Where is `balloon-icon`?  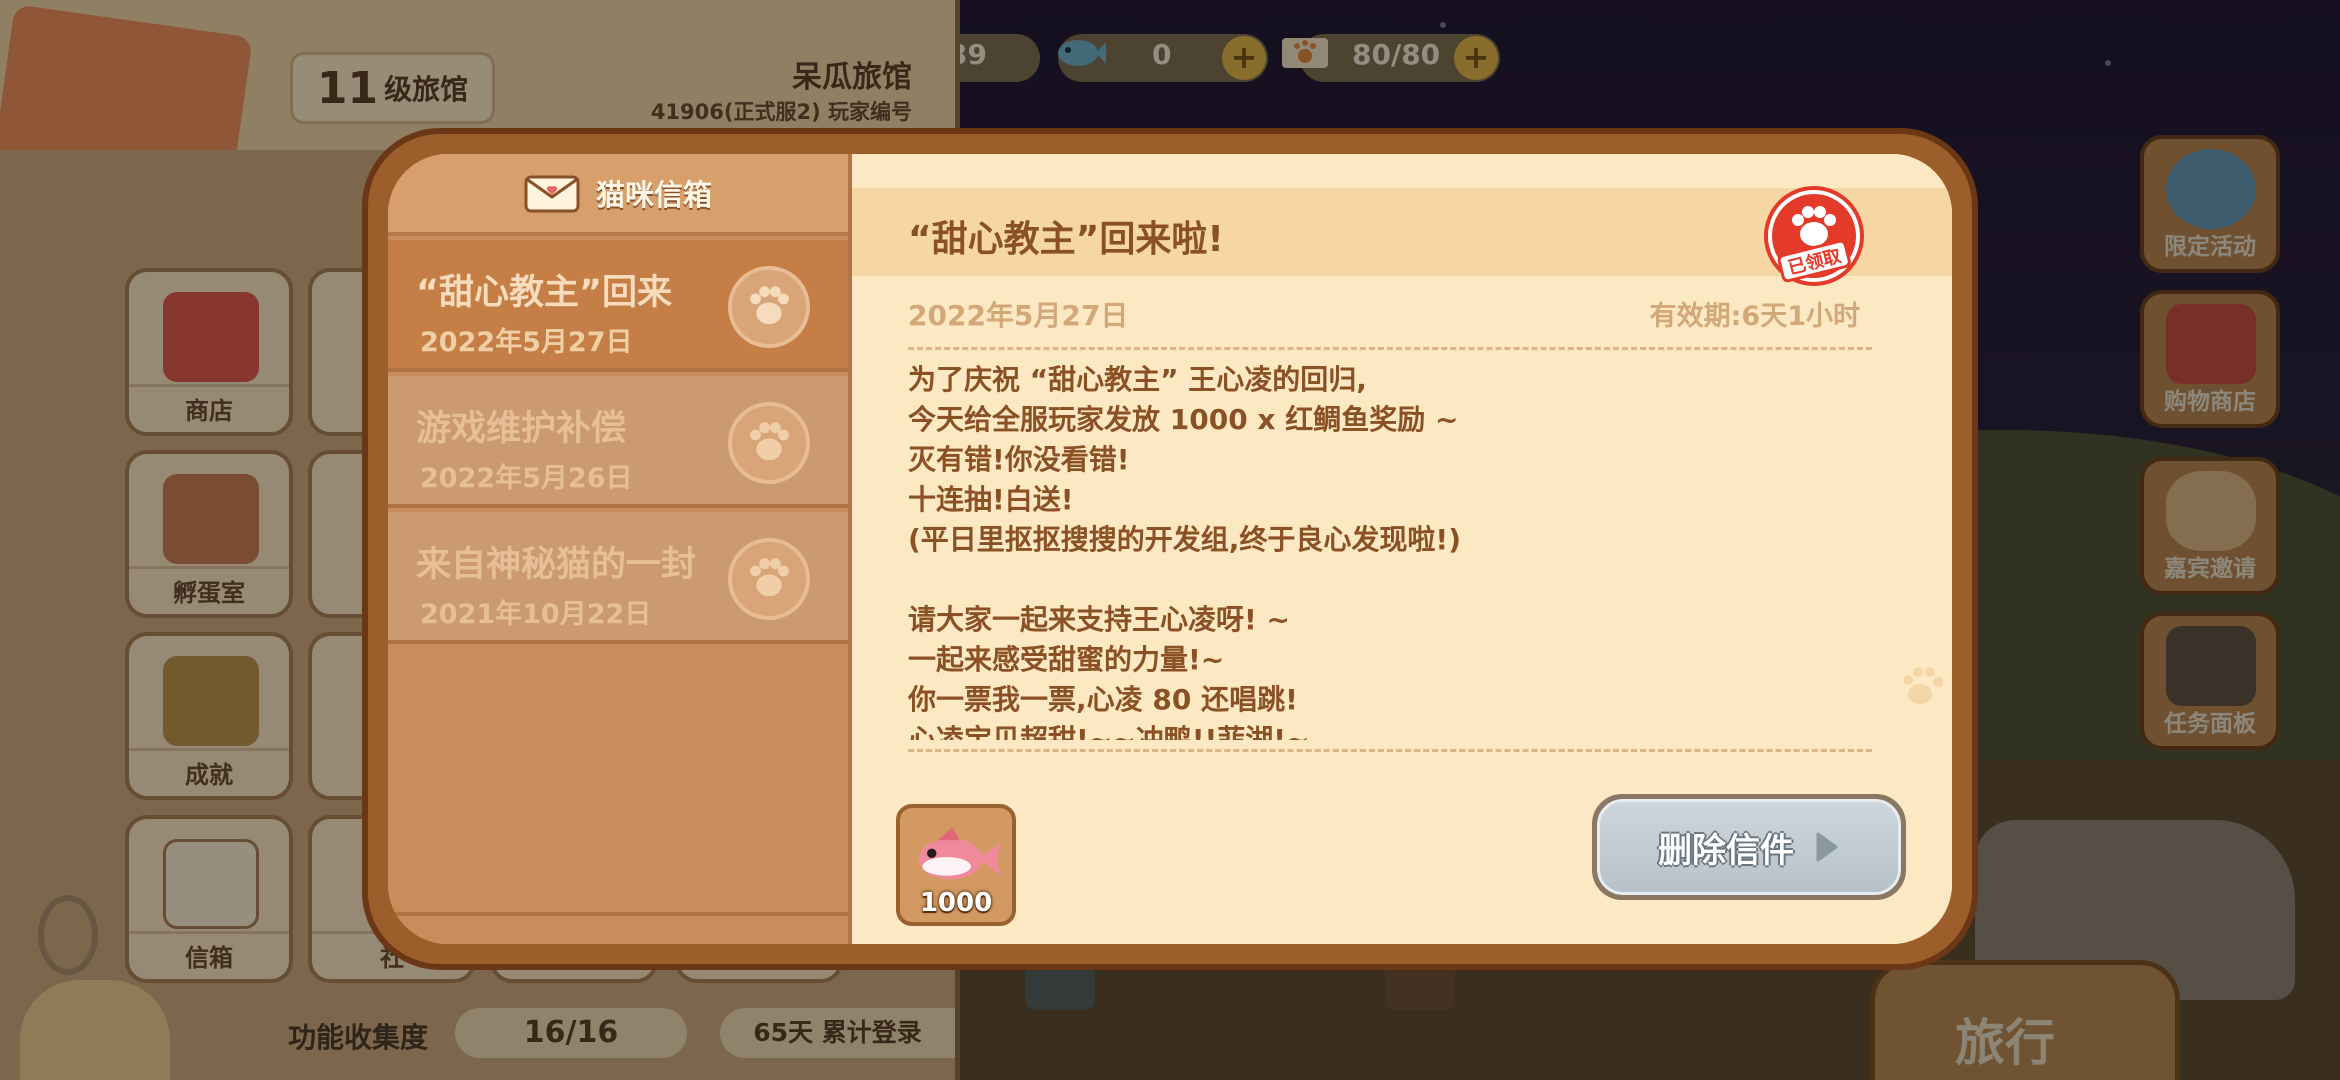 balloon-icon is located at coordinates (2211, 189).